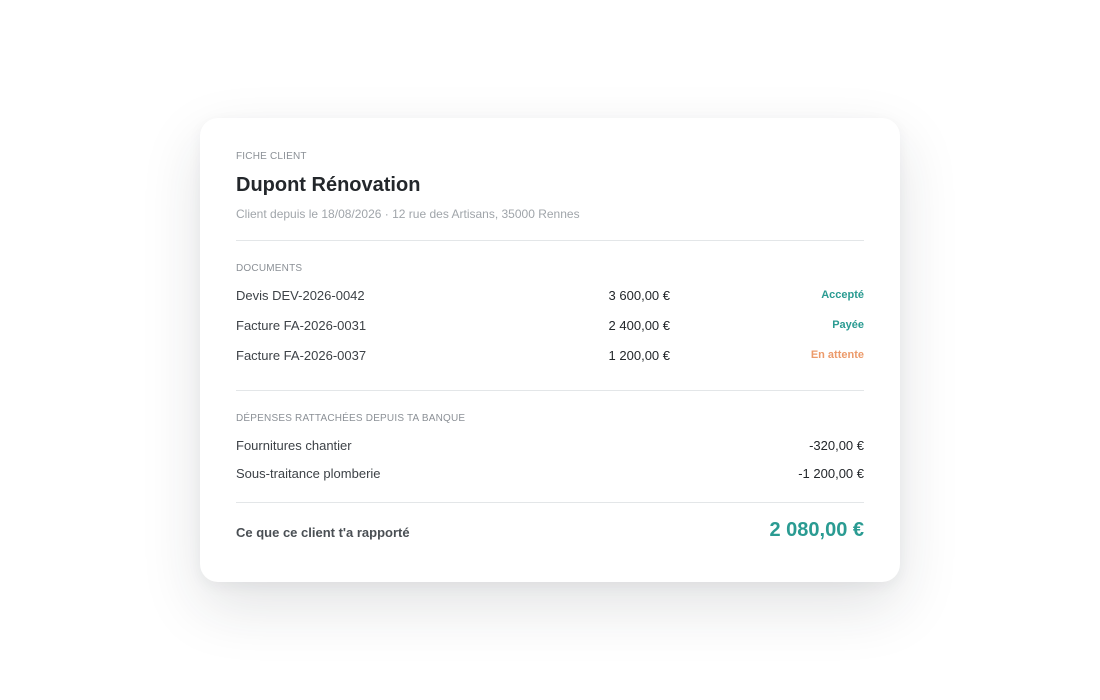 Image resolution: width=1100 pixels, height=700 pixels. What do you see at coordinates (831, 473) in the screenshot?
I see `expense-amount: -1 200,00 €` at bounding box center [831, 473].